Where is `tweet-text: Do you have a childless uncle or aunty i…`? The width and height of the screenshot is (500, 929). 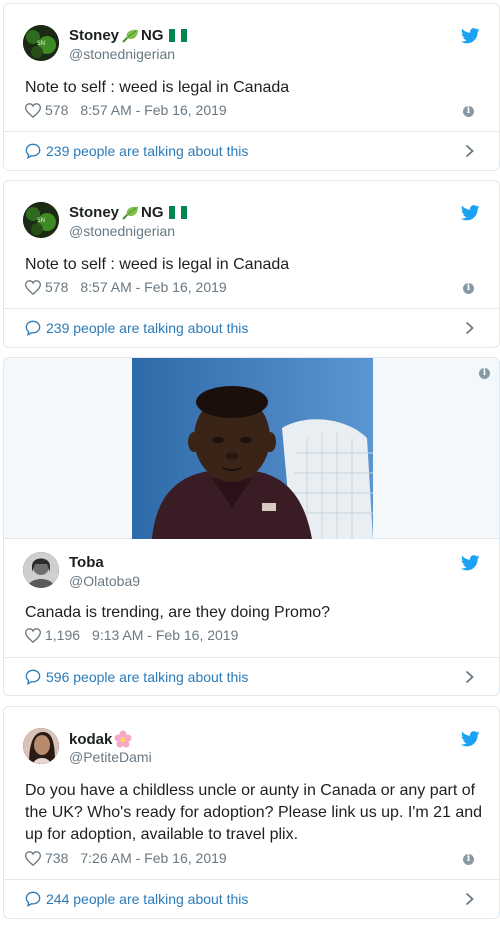
tweet-text: Do you have a childless uncle or aunty i… is located at coordinates (254, 812).